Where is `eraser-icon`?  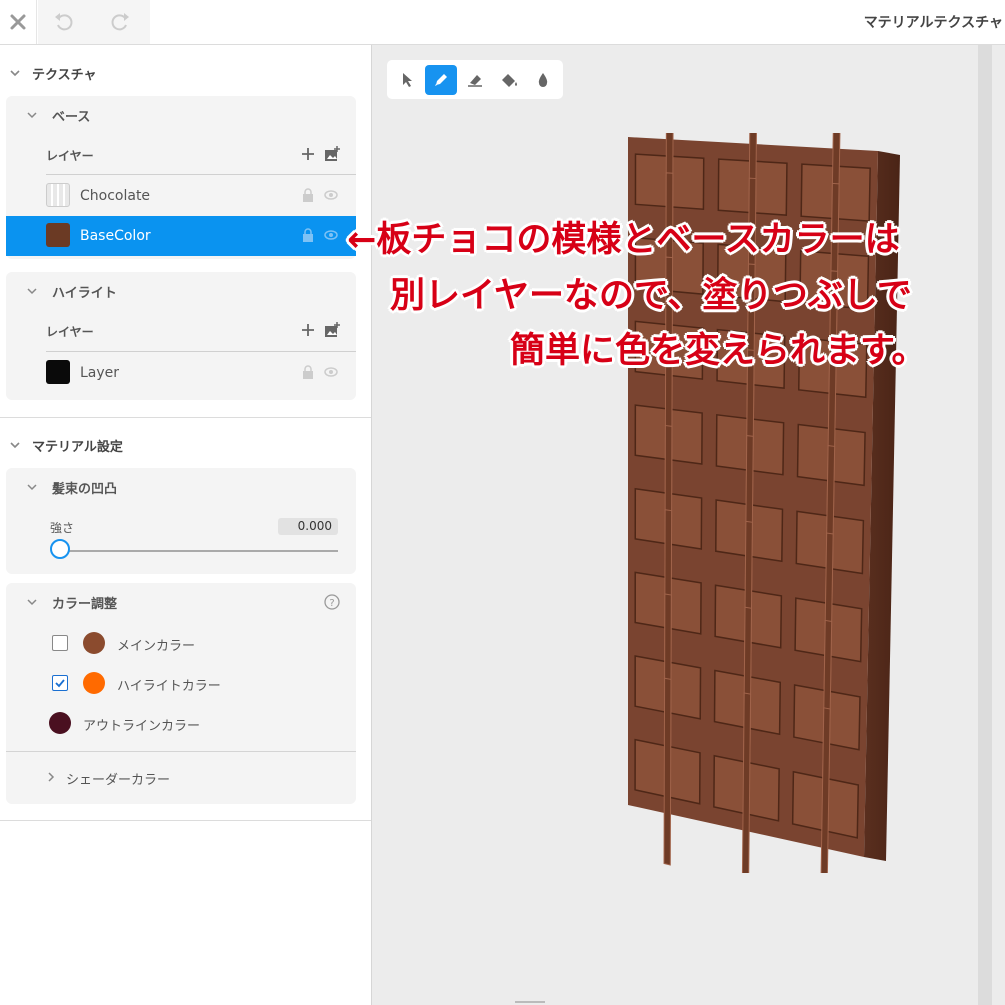 eraser-icon is located at coordinates (475, 81).